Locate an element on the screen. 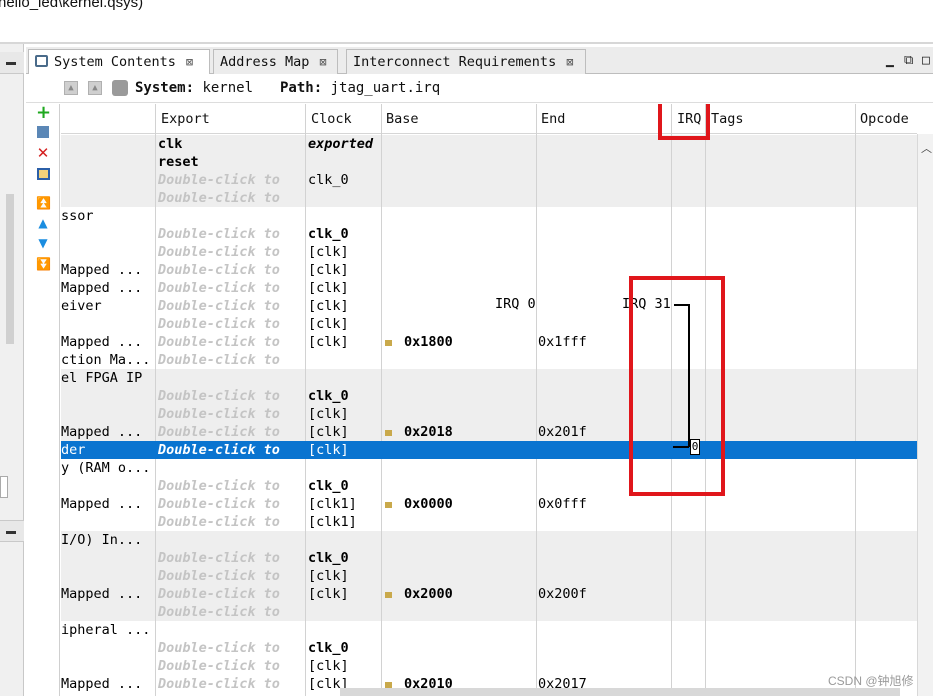 This screenshot has width=933, height=696. table-row: reset is located at coordinates (489, 162).